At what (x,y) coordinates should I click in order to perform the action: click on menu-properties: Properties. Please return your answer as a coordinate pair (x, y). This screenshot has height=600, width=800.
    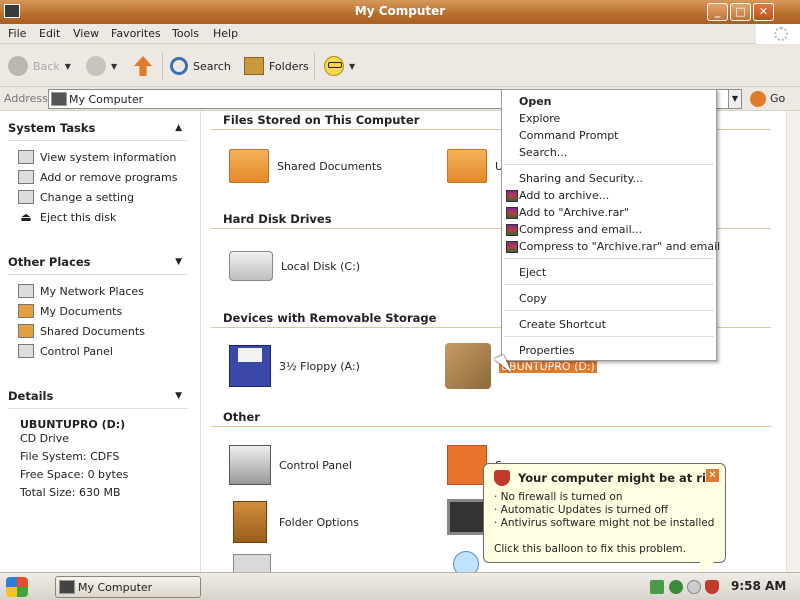
    Looking at the image, I should click on (547, 350).